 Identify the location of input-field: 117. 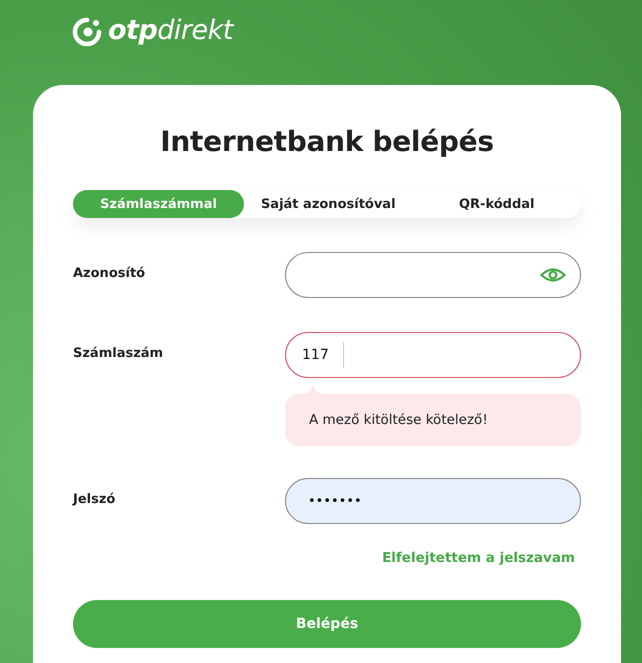
(433, 355).